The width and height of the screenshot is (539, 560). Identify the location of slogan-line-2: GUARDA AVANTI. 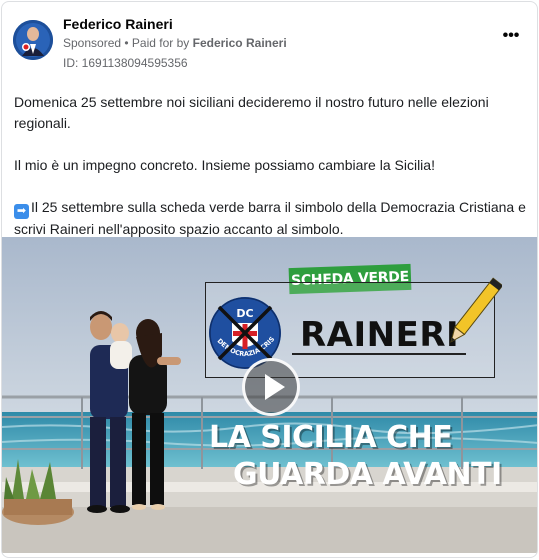
(367, 474).